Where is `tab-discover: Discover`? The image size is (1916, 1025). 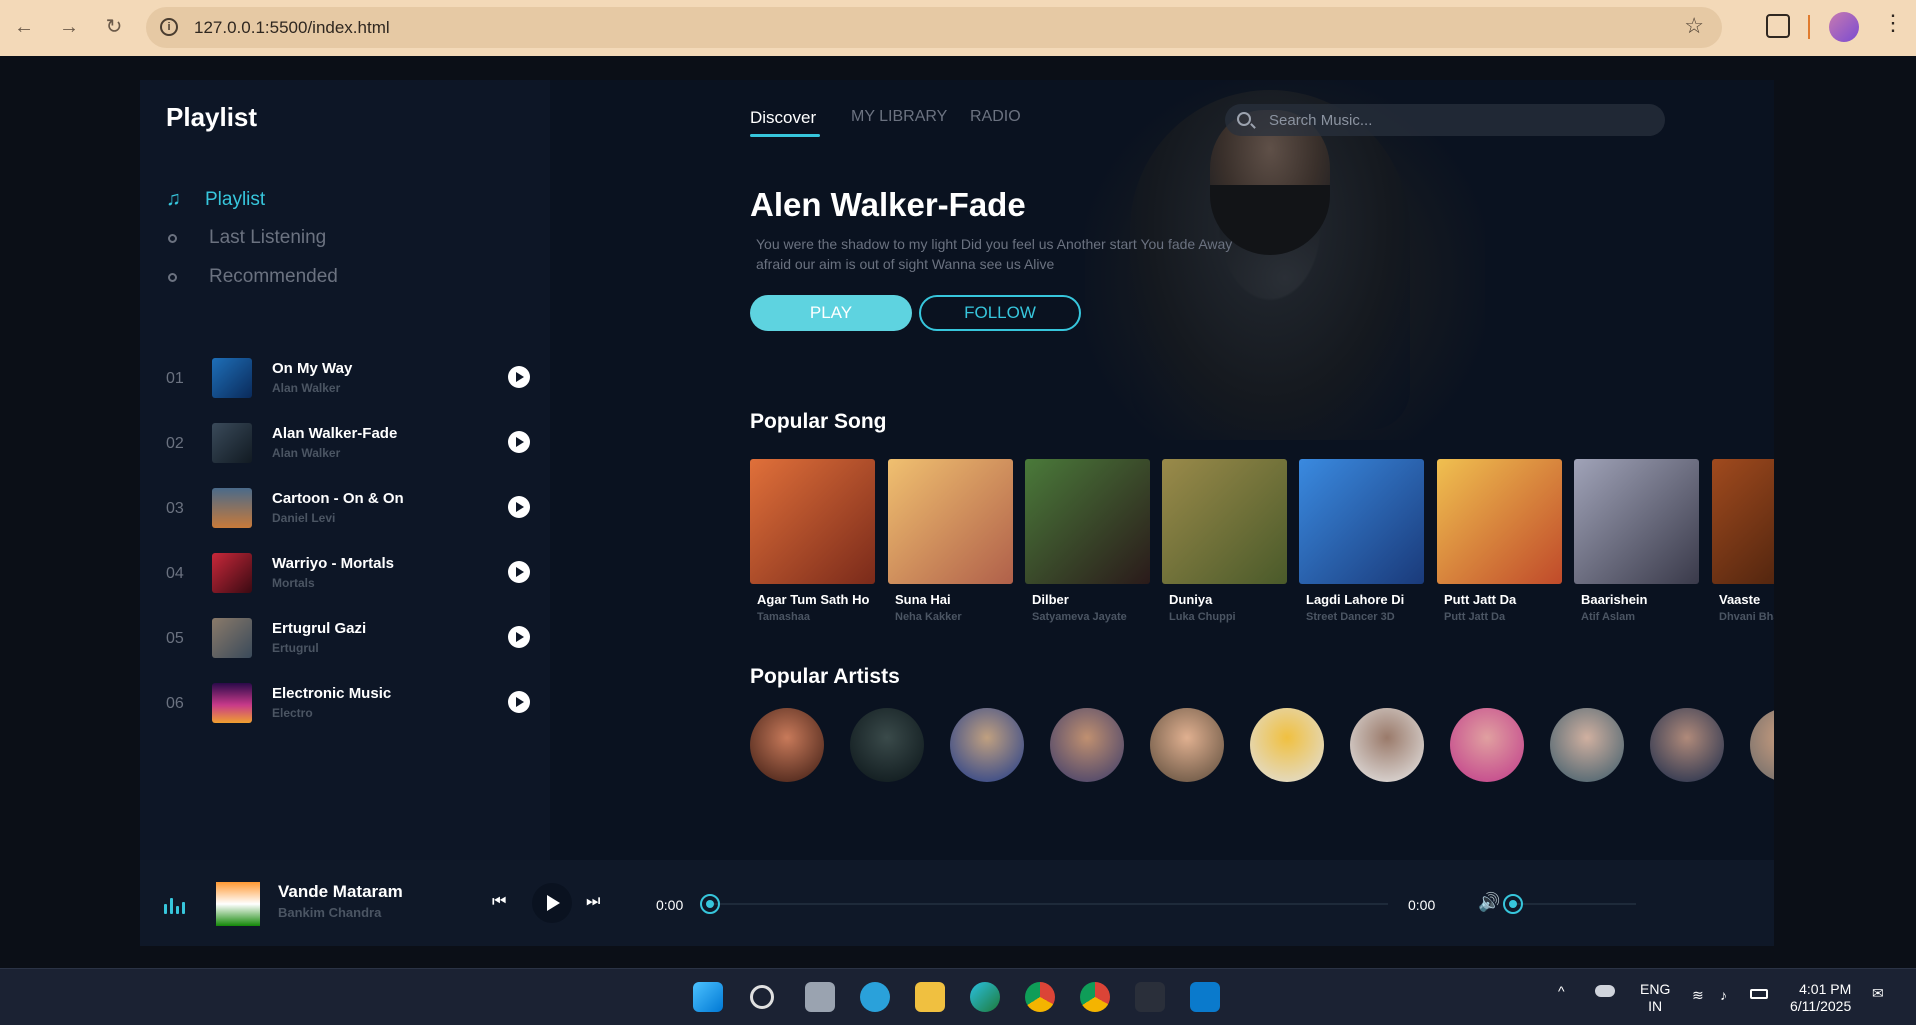 tab-discover: Discover is located at coordinates (783, 118).